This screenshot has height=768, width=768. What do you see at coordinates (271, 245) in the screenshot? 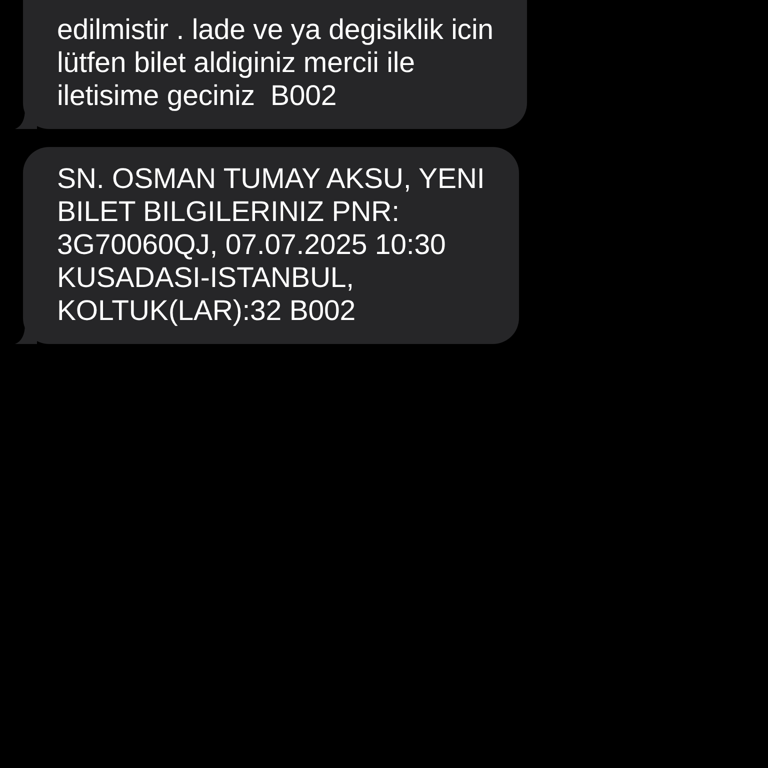
I see `message-text: SN. OSMAN TUMAY AKSU, YENI BILET BILGILERINIZ PNR: 3G70060QJ, 07.07.2025 10:30 KUSADASI-ISTANBUL, KOLTUK(LAR):32 B002` at bounding box center [271, 245].